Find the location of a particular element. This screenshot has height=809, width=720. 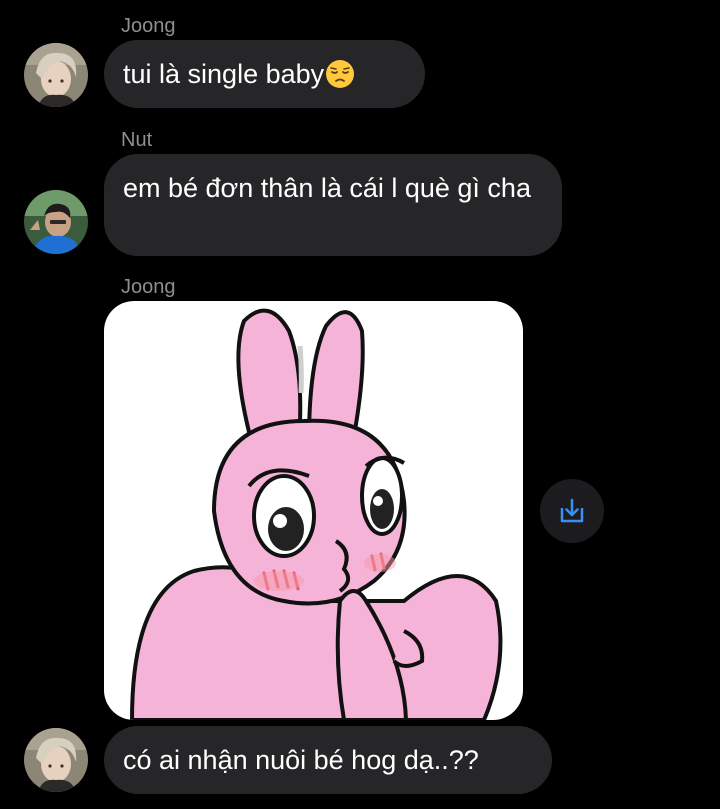

message-text: tui là single baby is located at coordinates (224, 74).